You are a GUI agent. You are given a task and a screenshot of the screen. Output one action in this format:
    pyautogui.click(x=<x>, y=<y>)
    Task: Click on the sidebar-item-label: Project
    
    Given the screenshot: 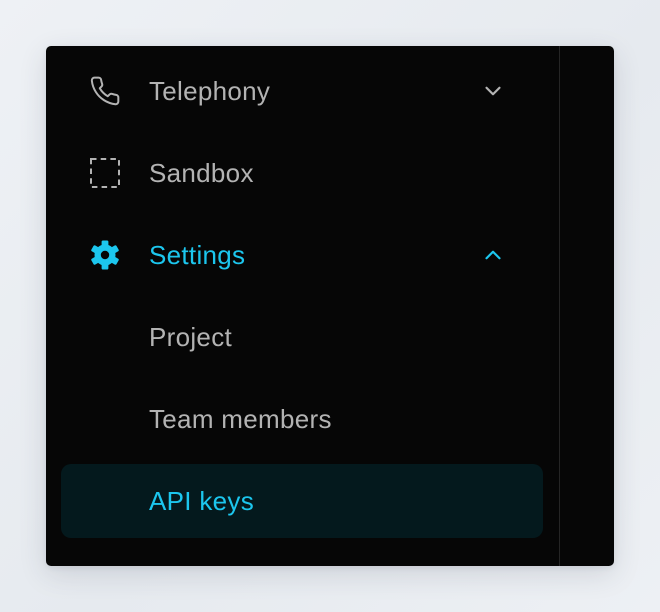 What is the action you would take?
    pyautogui.click(x=191, y=337)
    